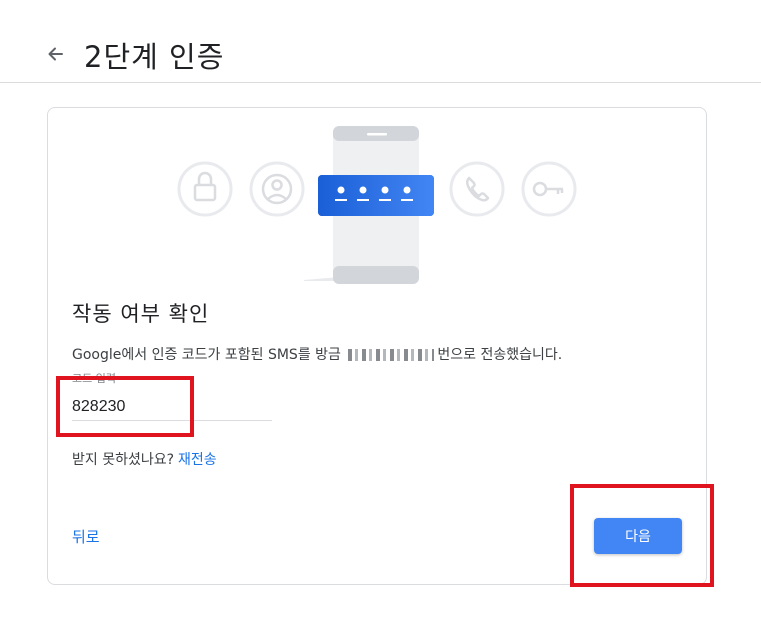  Describe the element at coordinates (123, 460) in the screenshot. I see `resend-question: 받지 못하셨나요?` at that location.